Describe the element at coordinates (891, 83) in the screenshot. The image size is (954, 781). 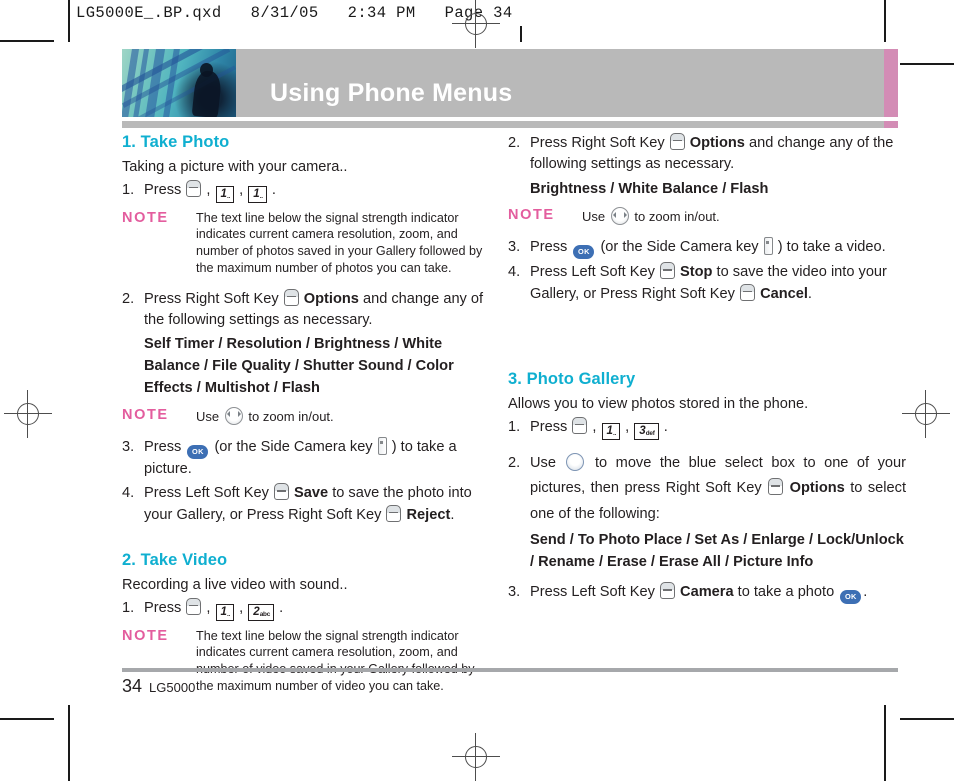
I see `banner-accent-bar` at that location.